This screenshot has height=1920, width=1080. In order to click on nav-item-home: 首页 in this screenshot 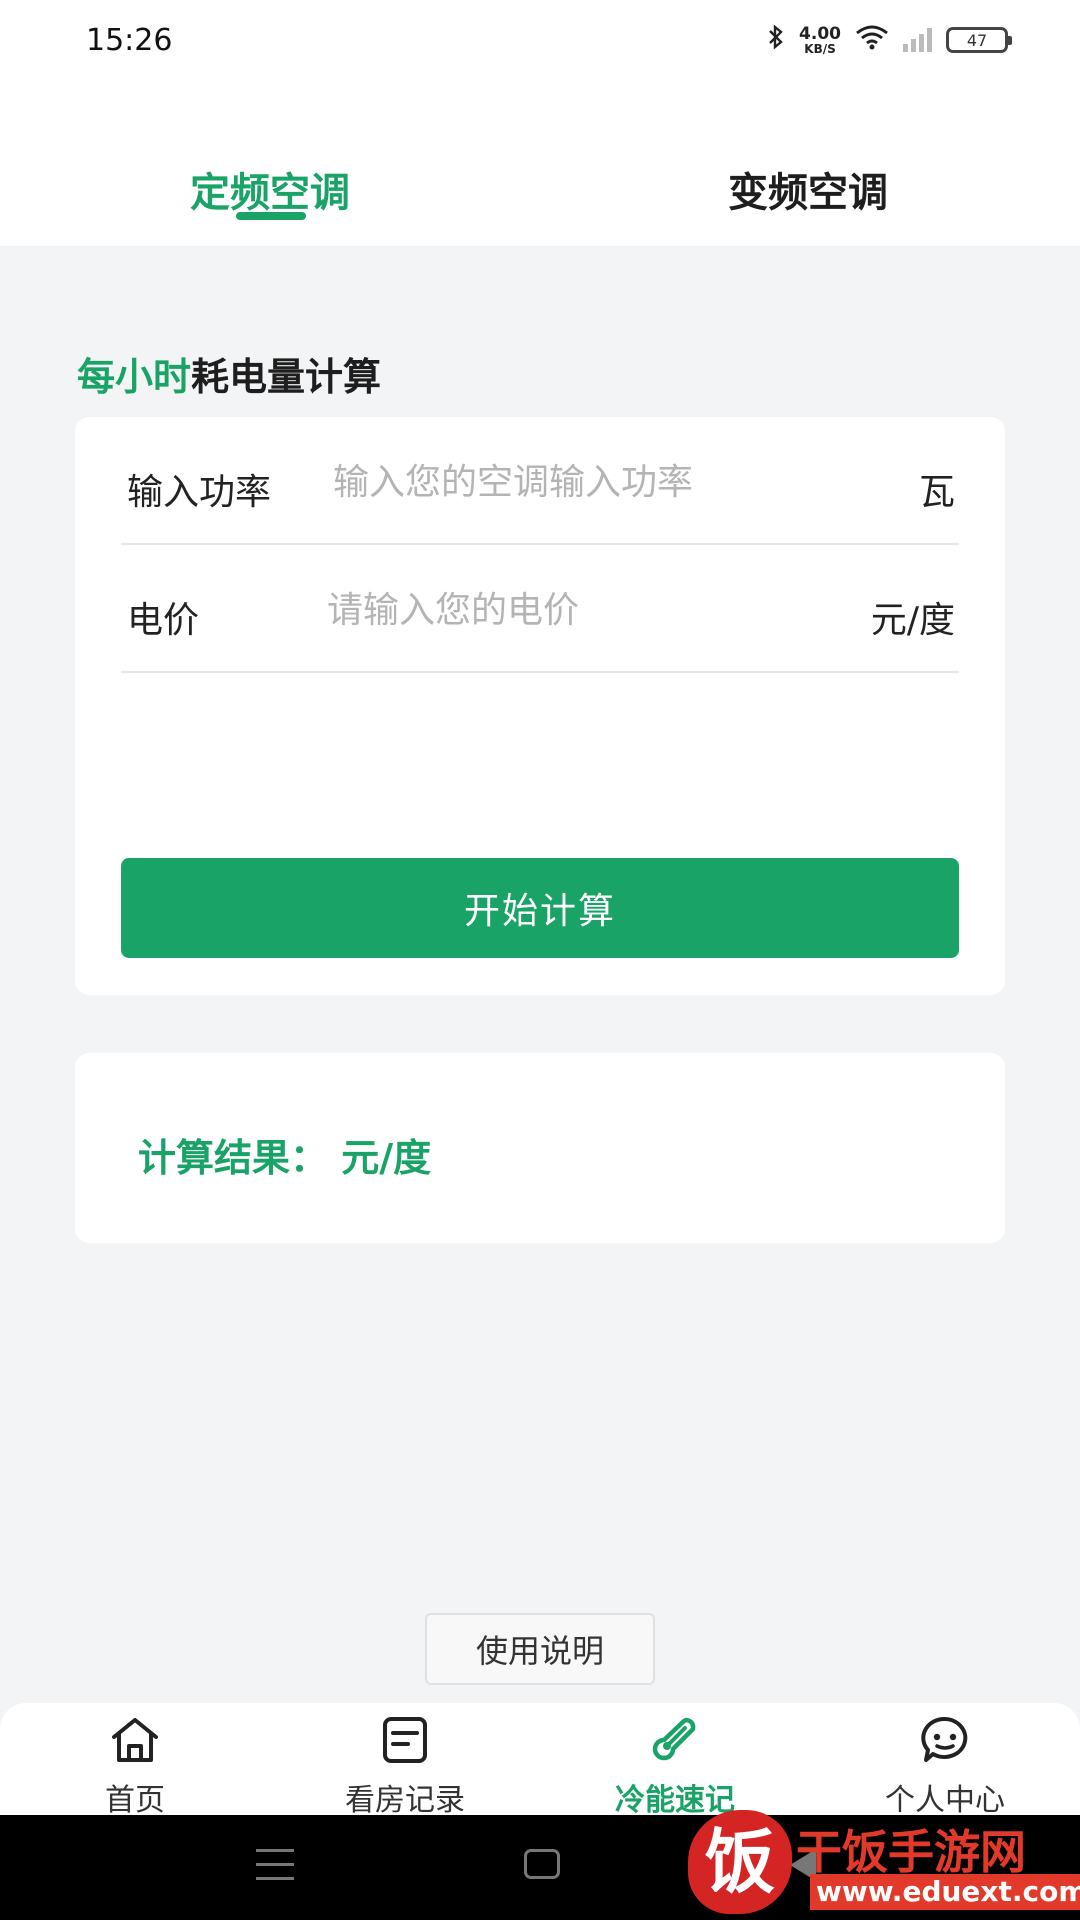, I will do `click(135, 1760)`.